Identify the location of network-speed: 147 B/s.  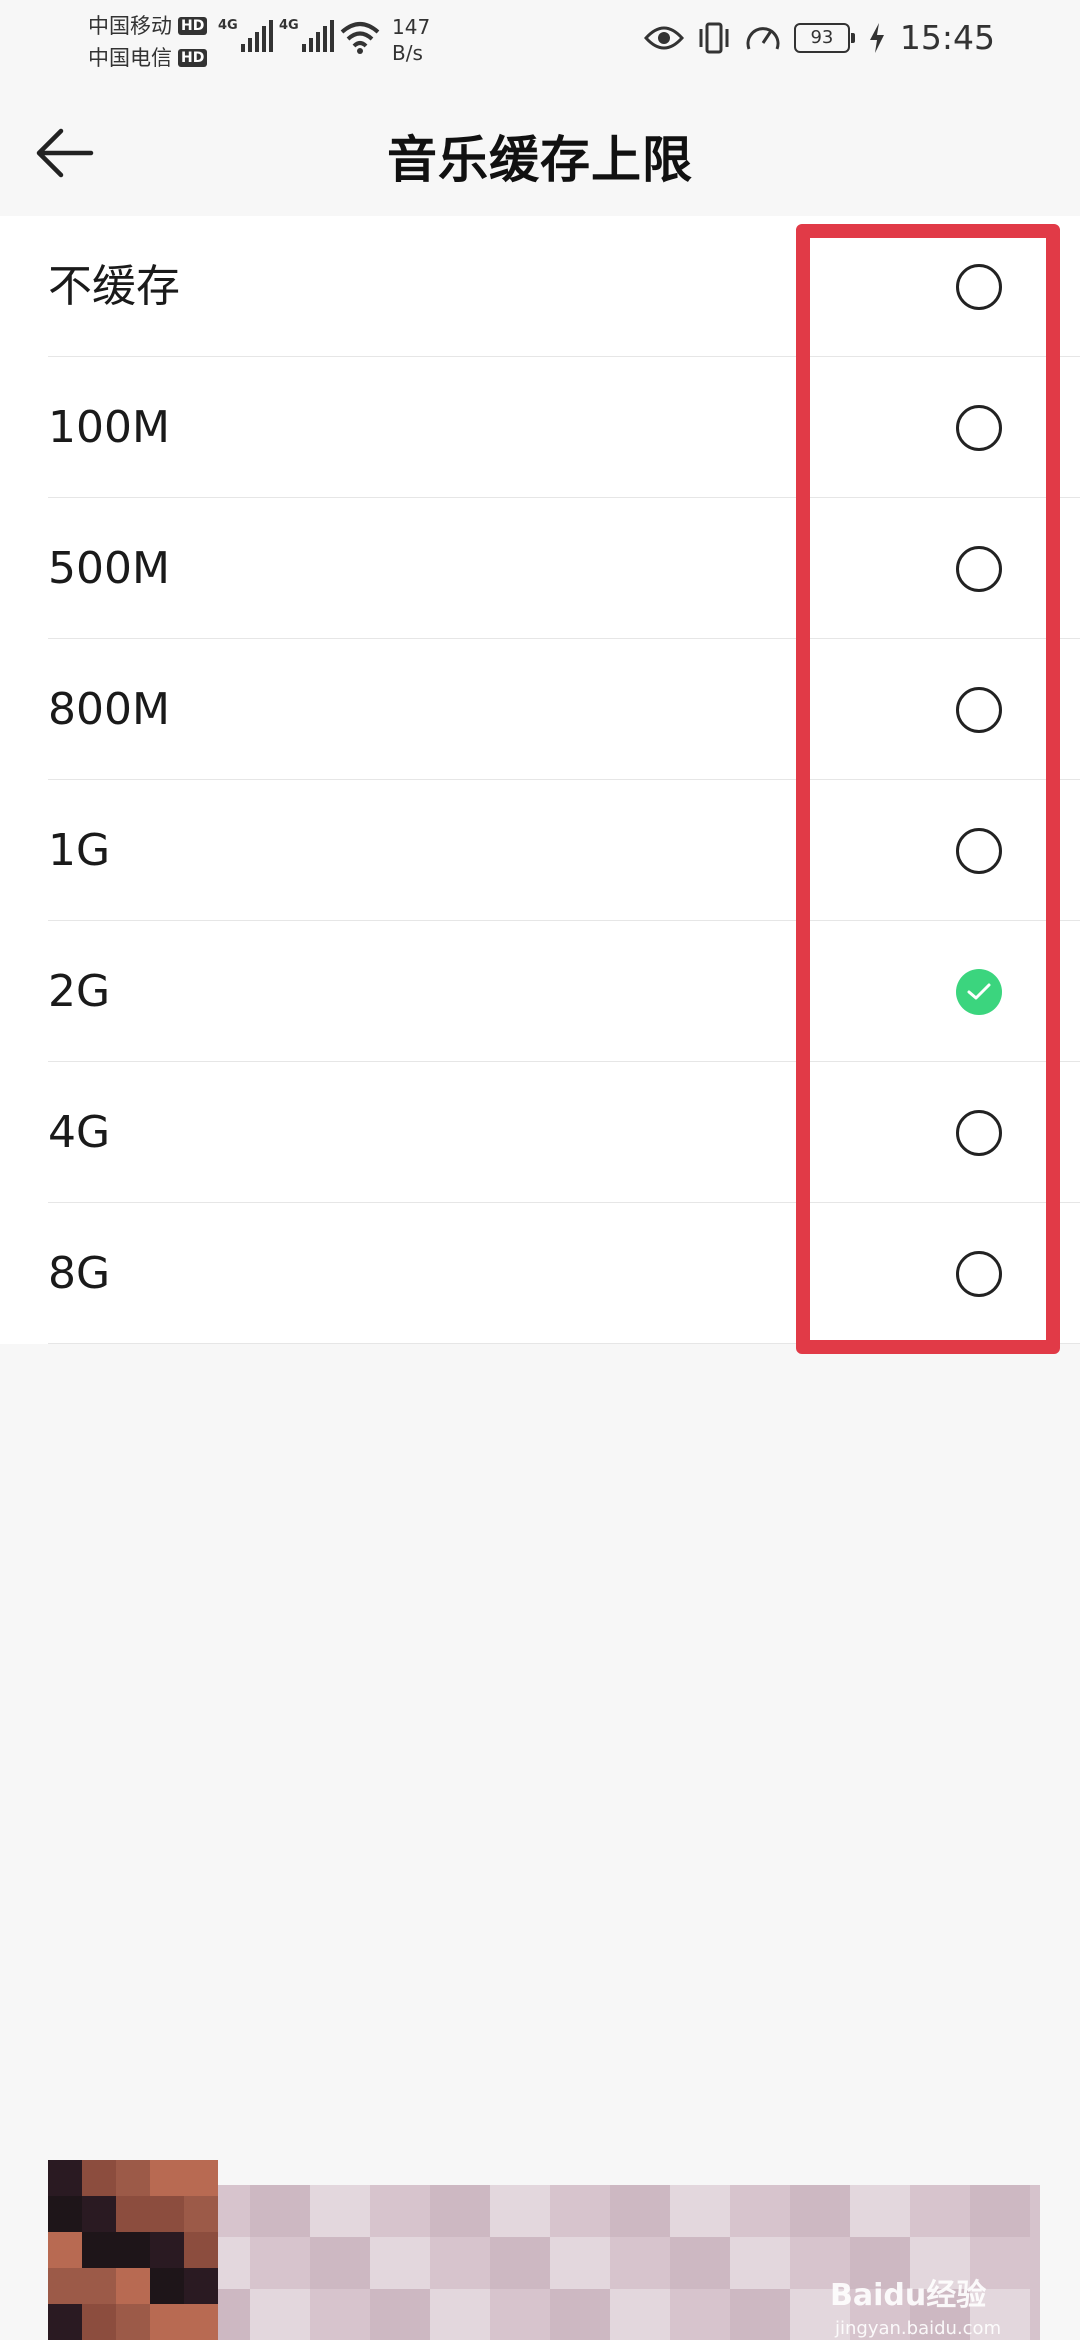
(411, 40).